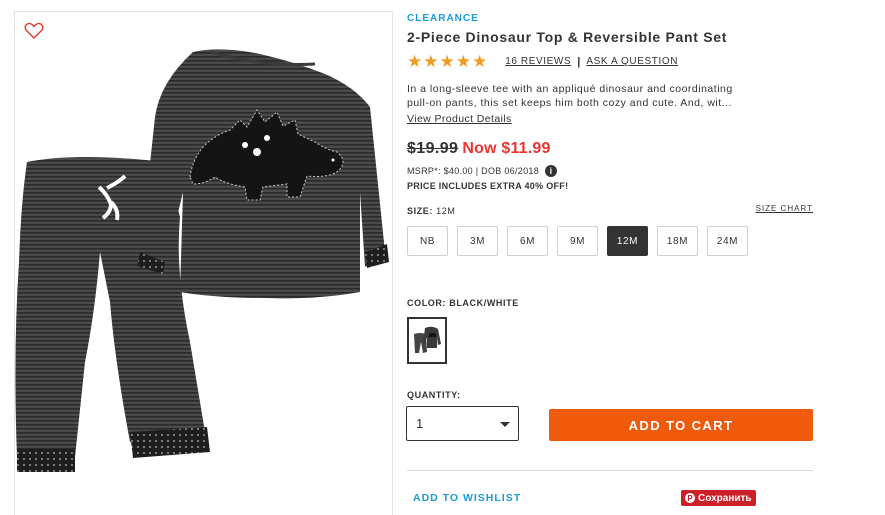 The image size is (885, 515). I want to click on quantity-value: 1, so click(420, 423).